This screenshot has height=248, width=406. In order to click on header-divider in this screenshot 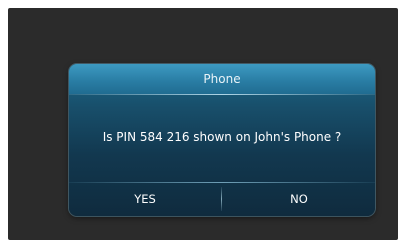, I will do `click(222, 94)`.